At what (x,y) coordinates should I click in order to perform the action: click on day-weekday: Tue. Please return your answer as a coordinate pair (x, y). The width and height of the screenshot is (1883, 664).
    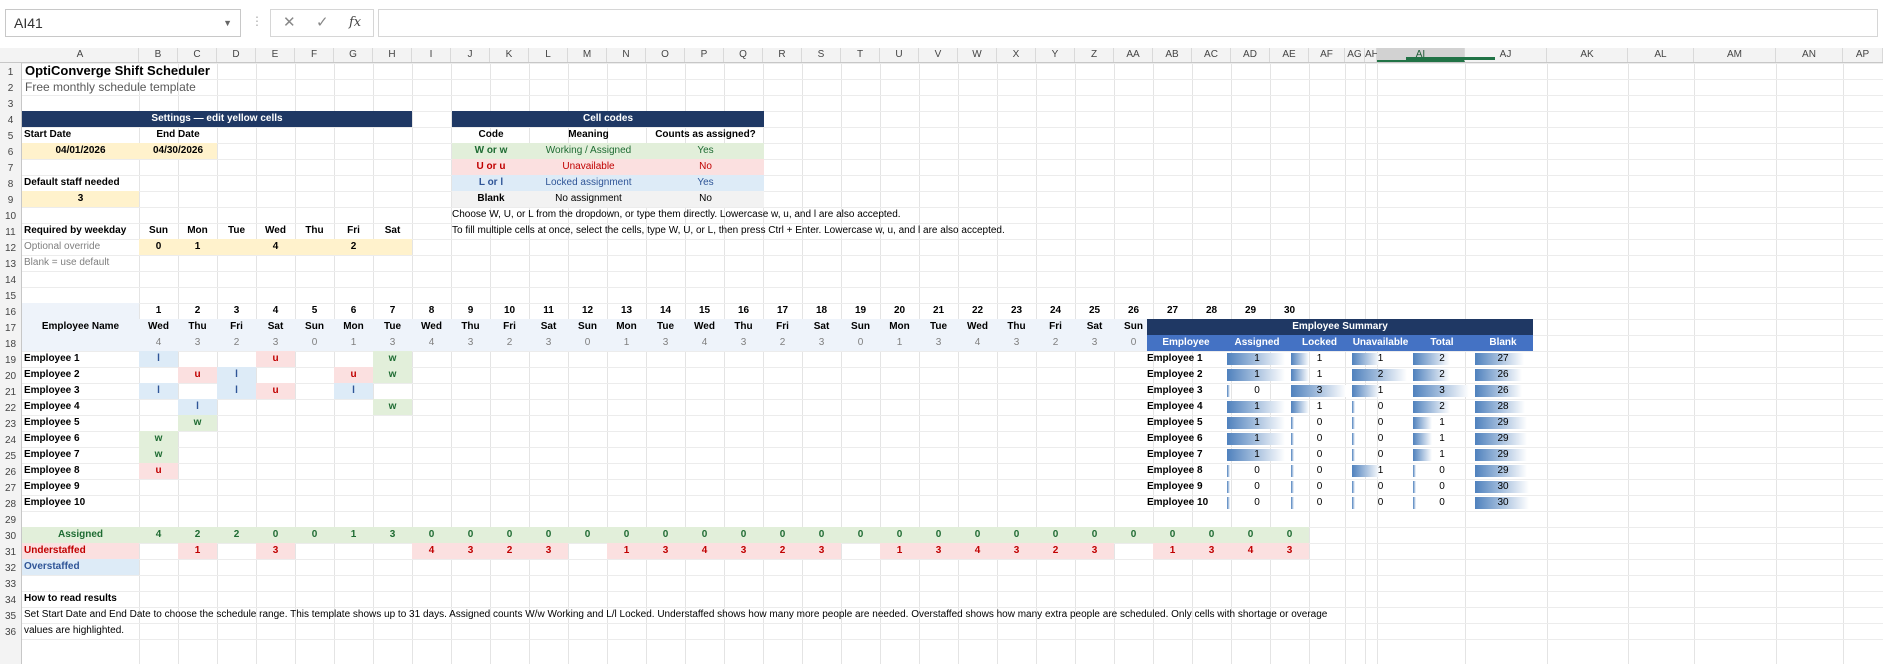
    Looking at the image, I should click on (392, 327).